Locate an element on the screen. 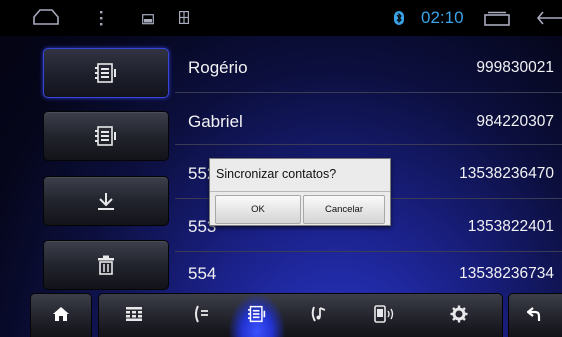 This screenshot has height=337, width=562. delete-button is located at coordinates (106, 265).